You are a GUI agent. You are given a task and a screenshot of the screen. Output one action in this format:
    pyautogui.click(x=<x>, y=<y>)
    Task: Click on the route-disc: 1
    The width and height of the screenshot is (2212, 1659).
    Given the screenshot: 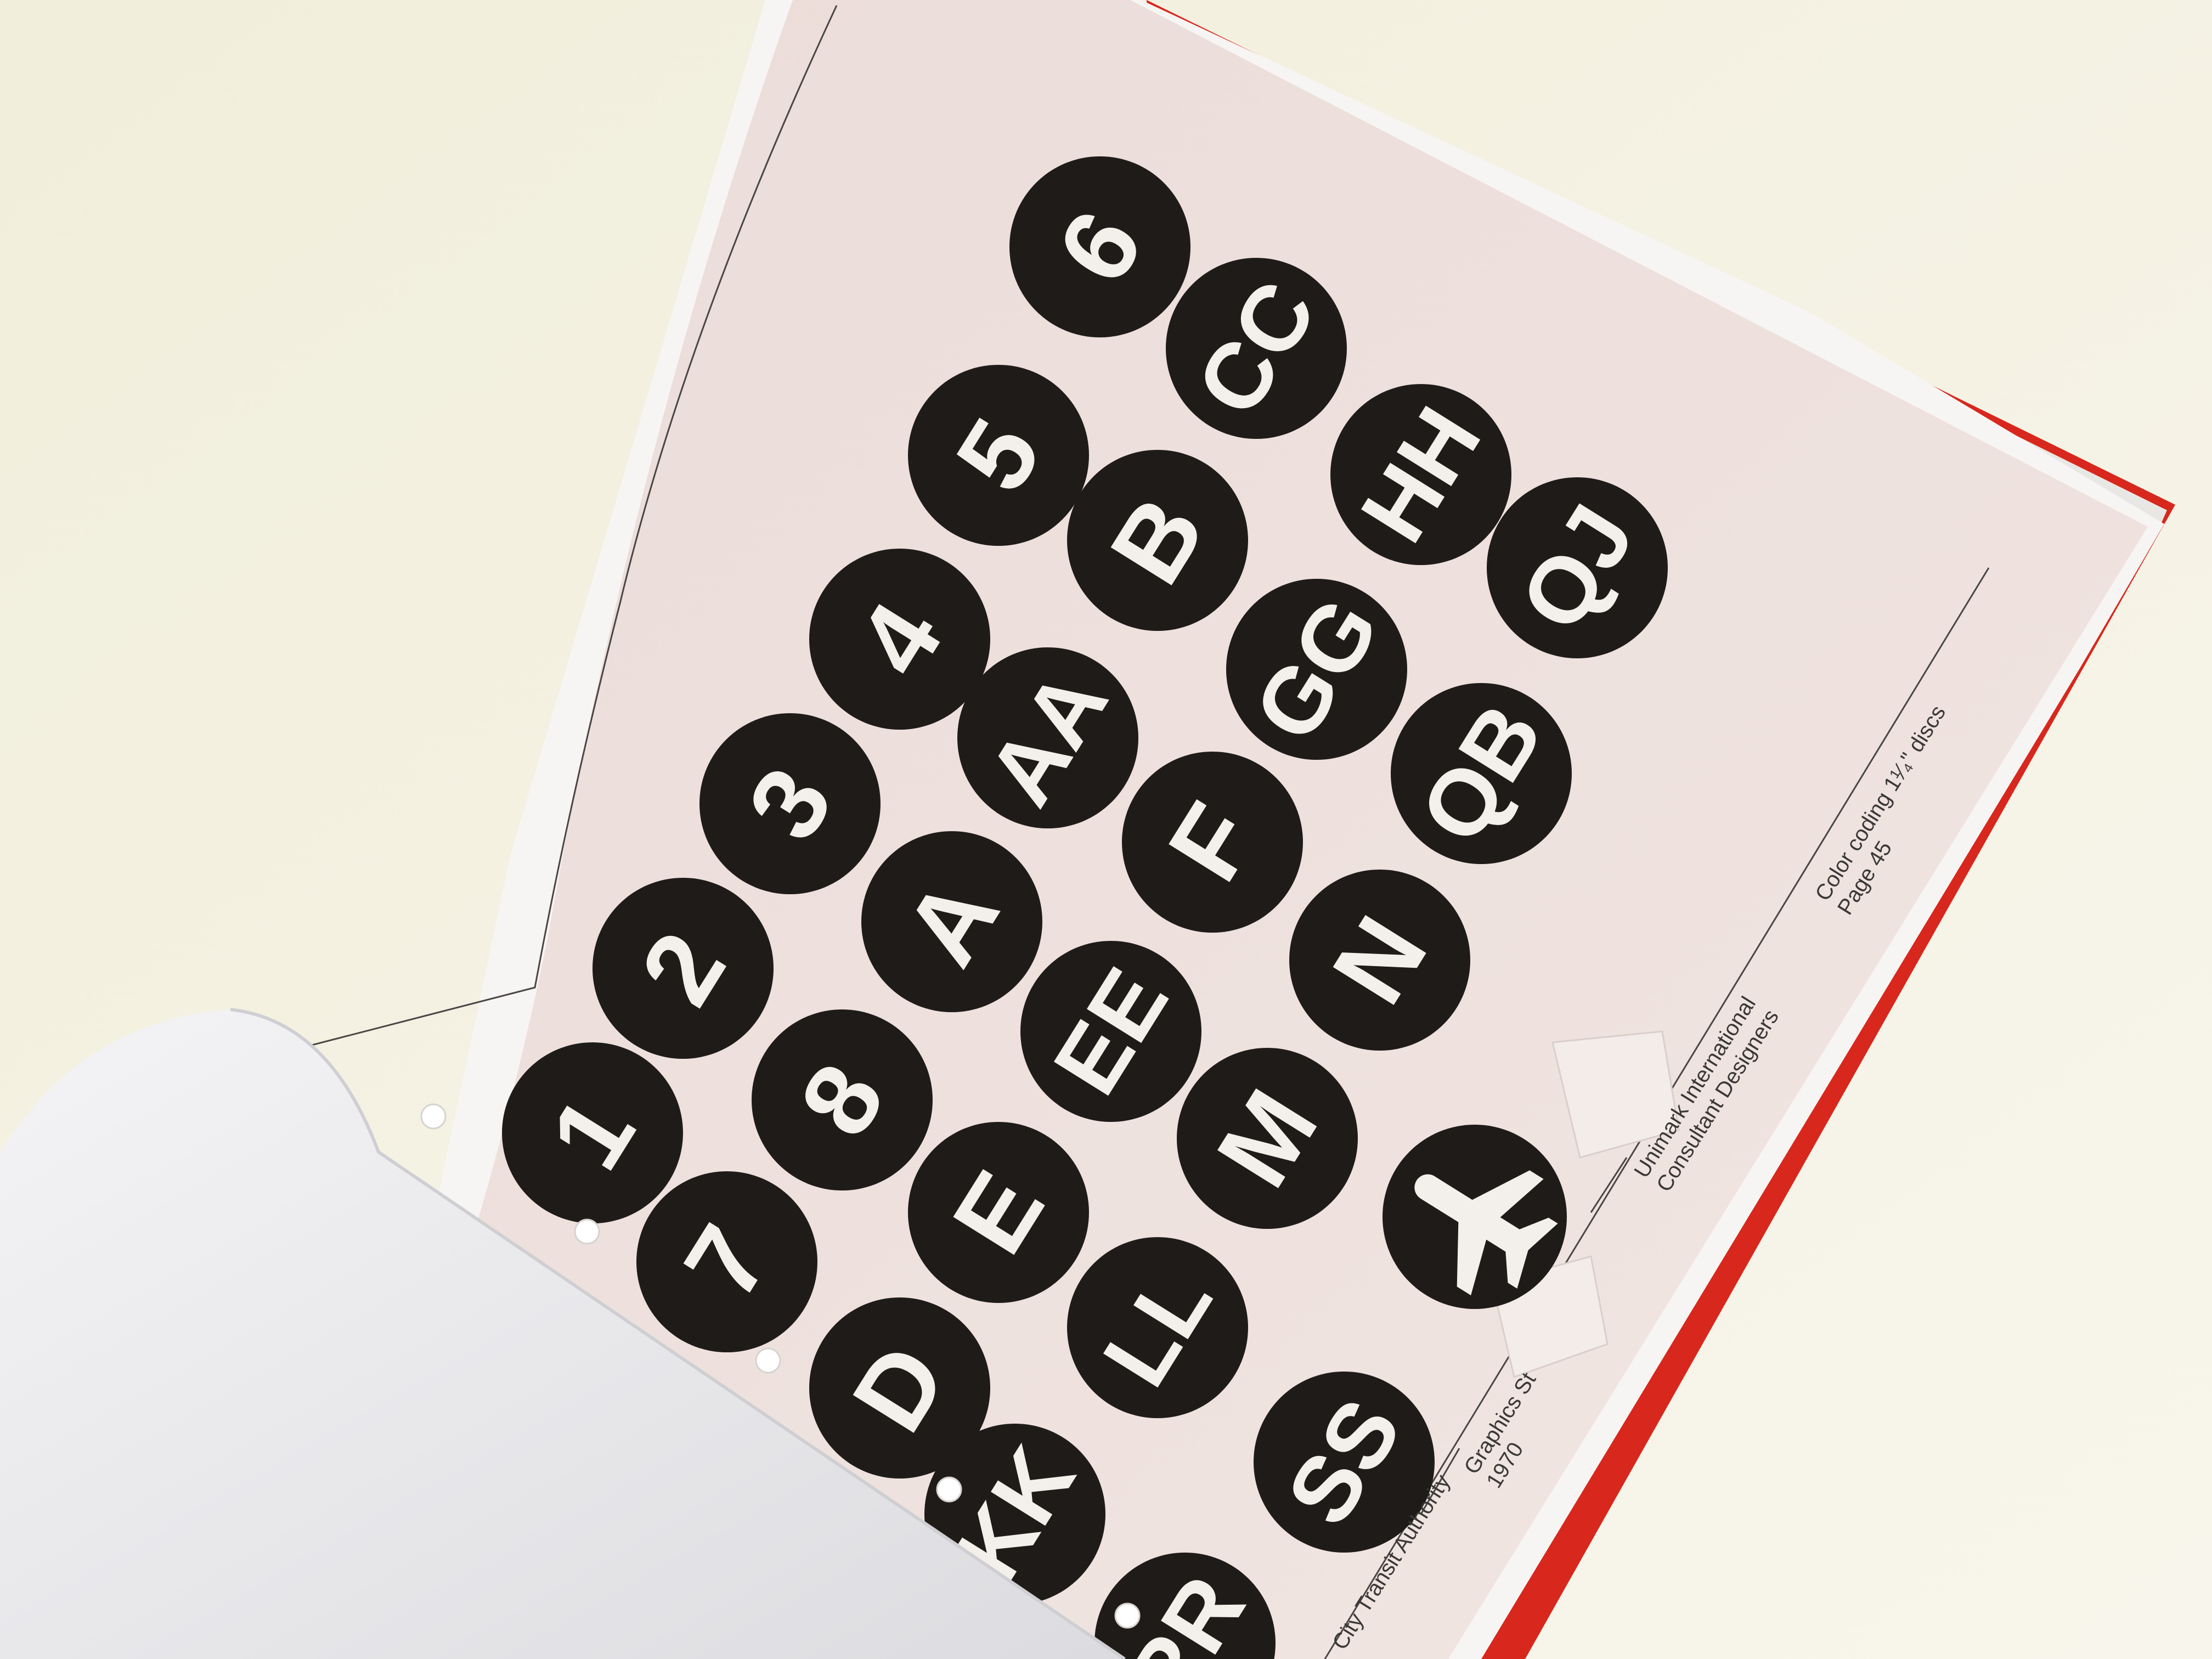 What is the action you would take?
    pyautogui.click(x=592, y=1132)
    